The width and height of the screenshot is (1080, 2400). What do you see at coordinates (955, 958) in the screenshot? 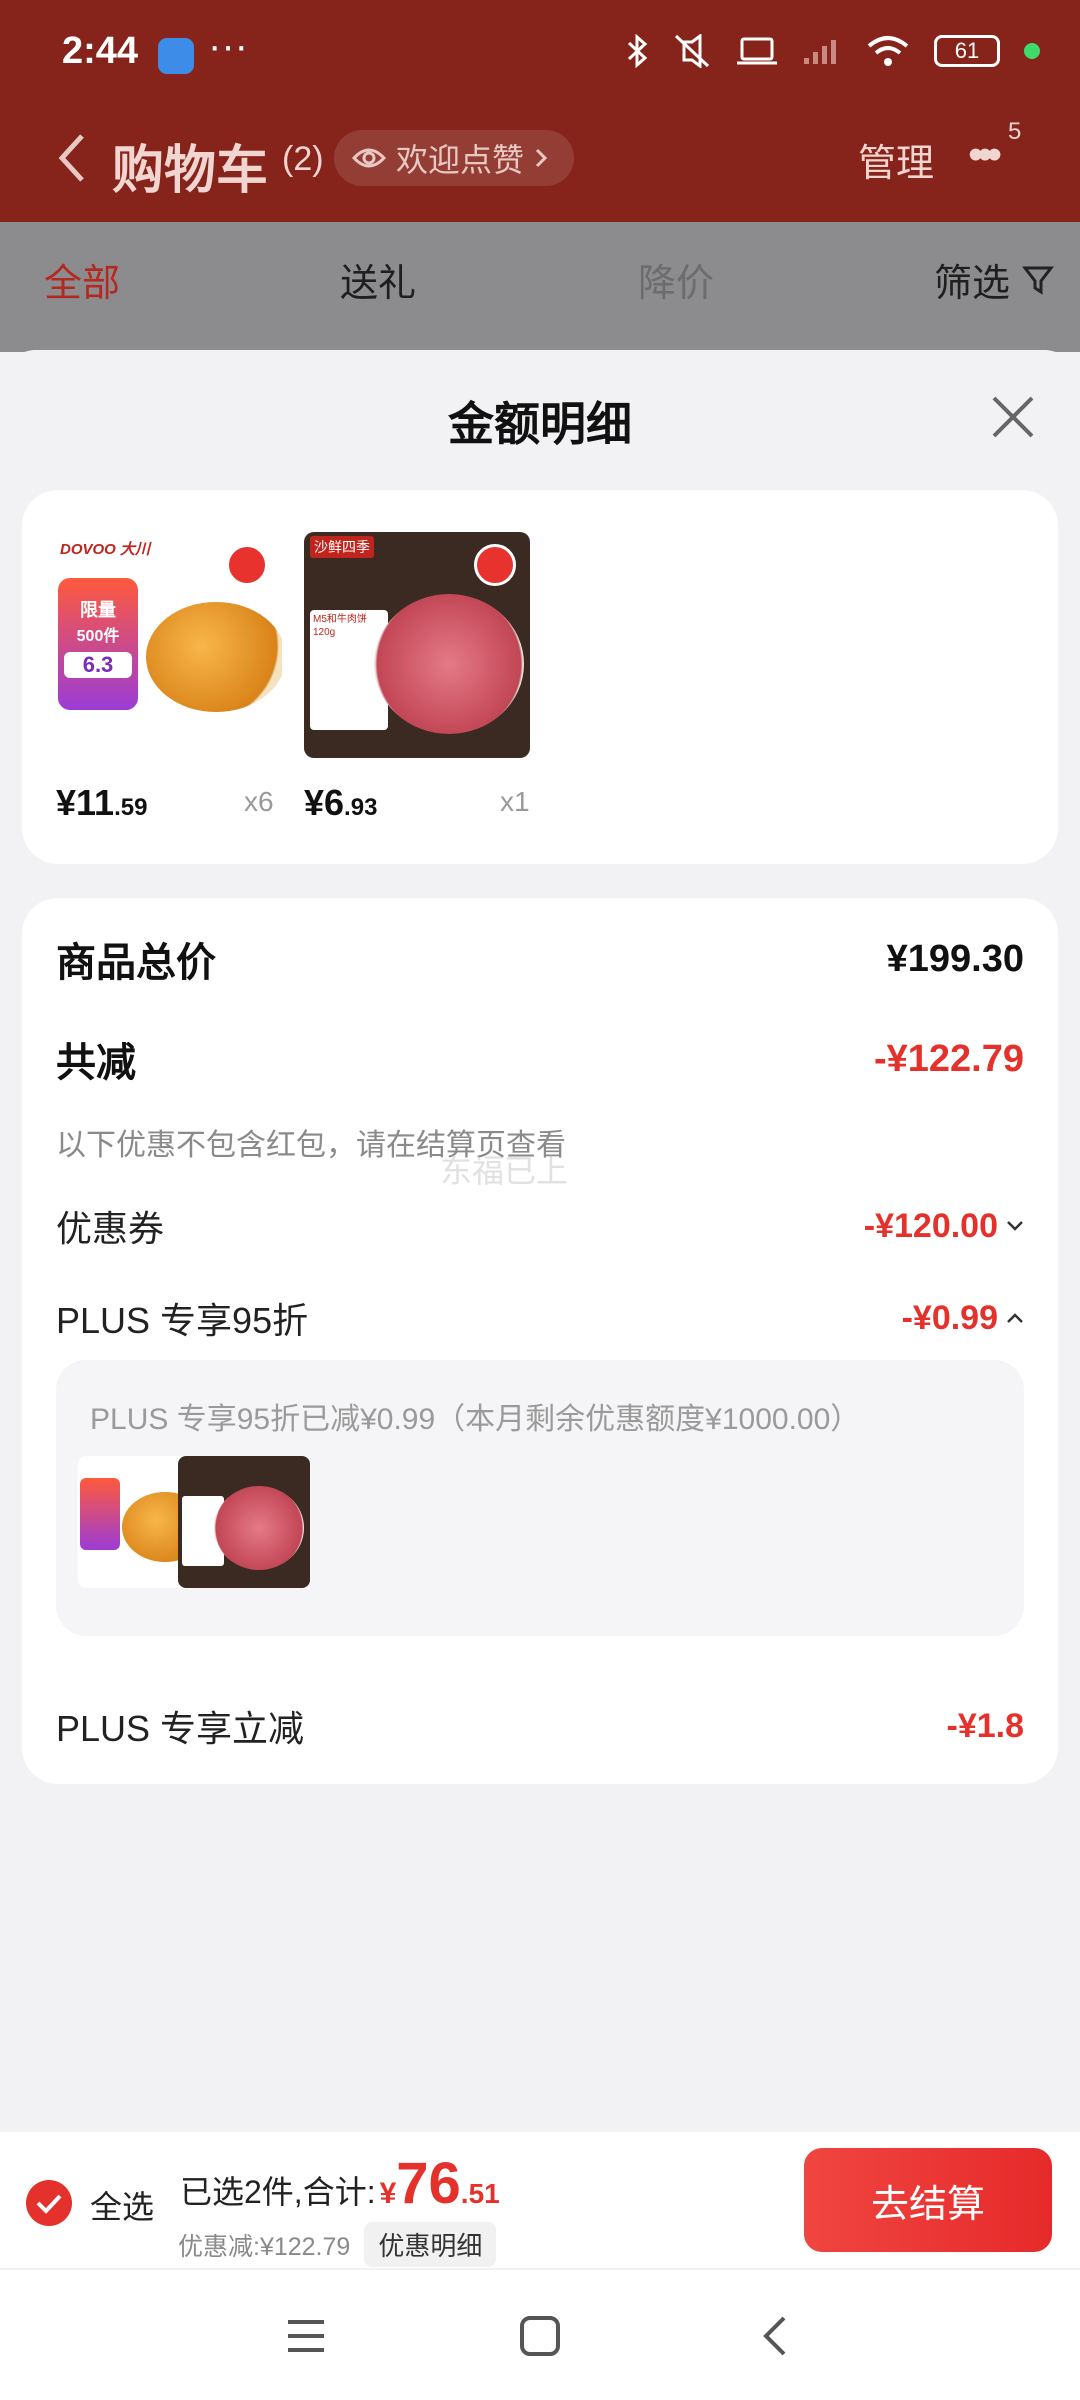
I see `total-value: ¥199.30` at bounding box center [955, 958].